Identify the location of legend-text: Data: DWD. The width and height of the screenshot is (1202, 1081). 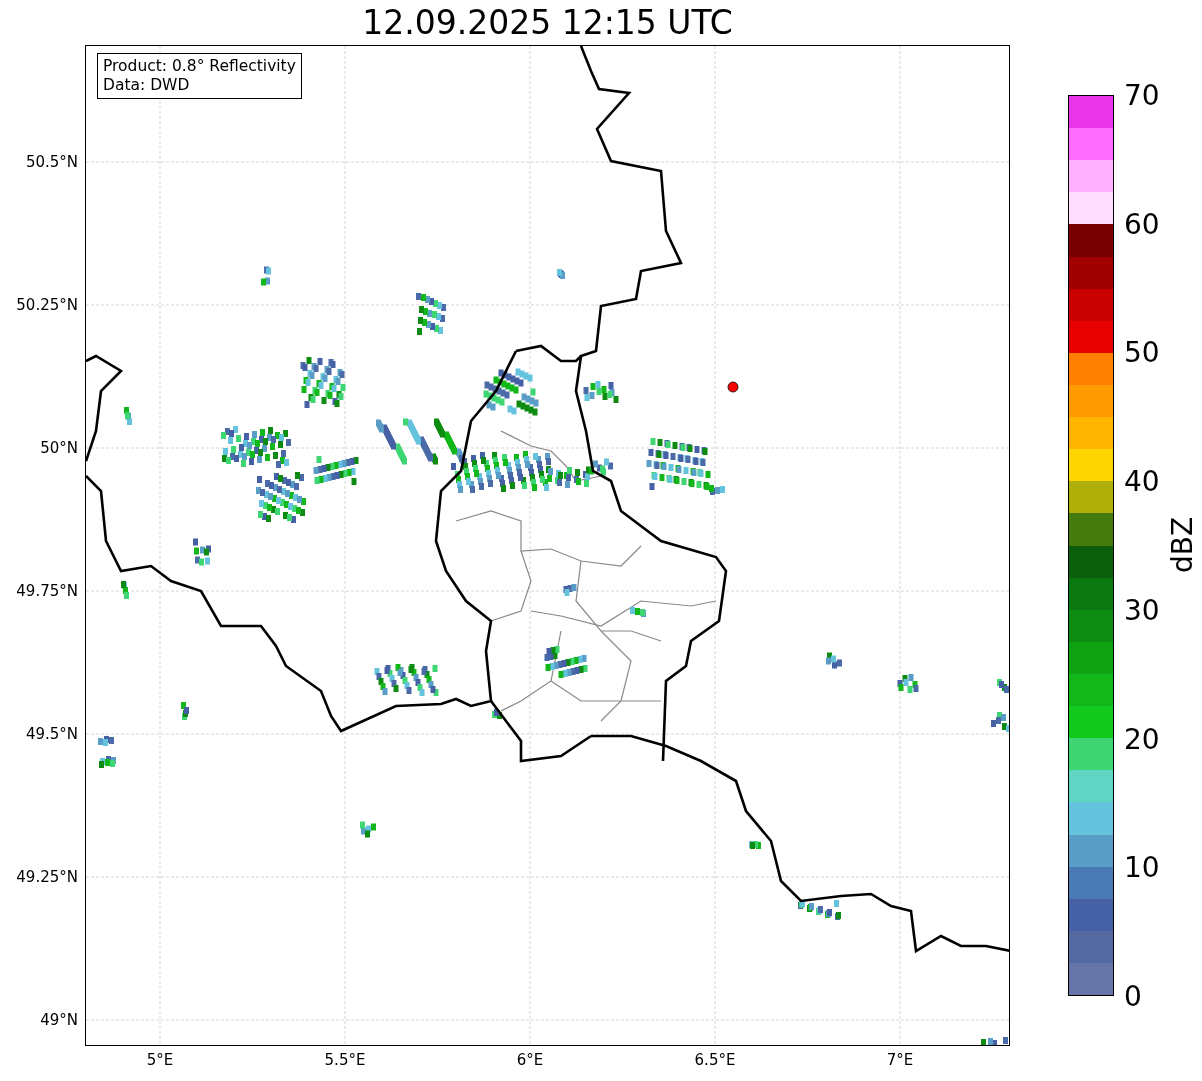
(147, 85).